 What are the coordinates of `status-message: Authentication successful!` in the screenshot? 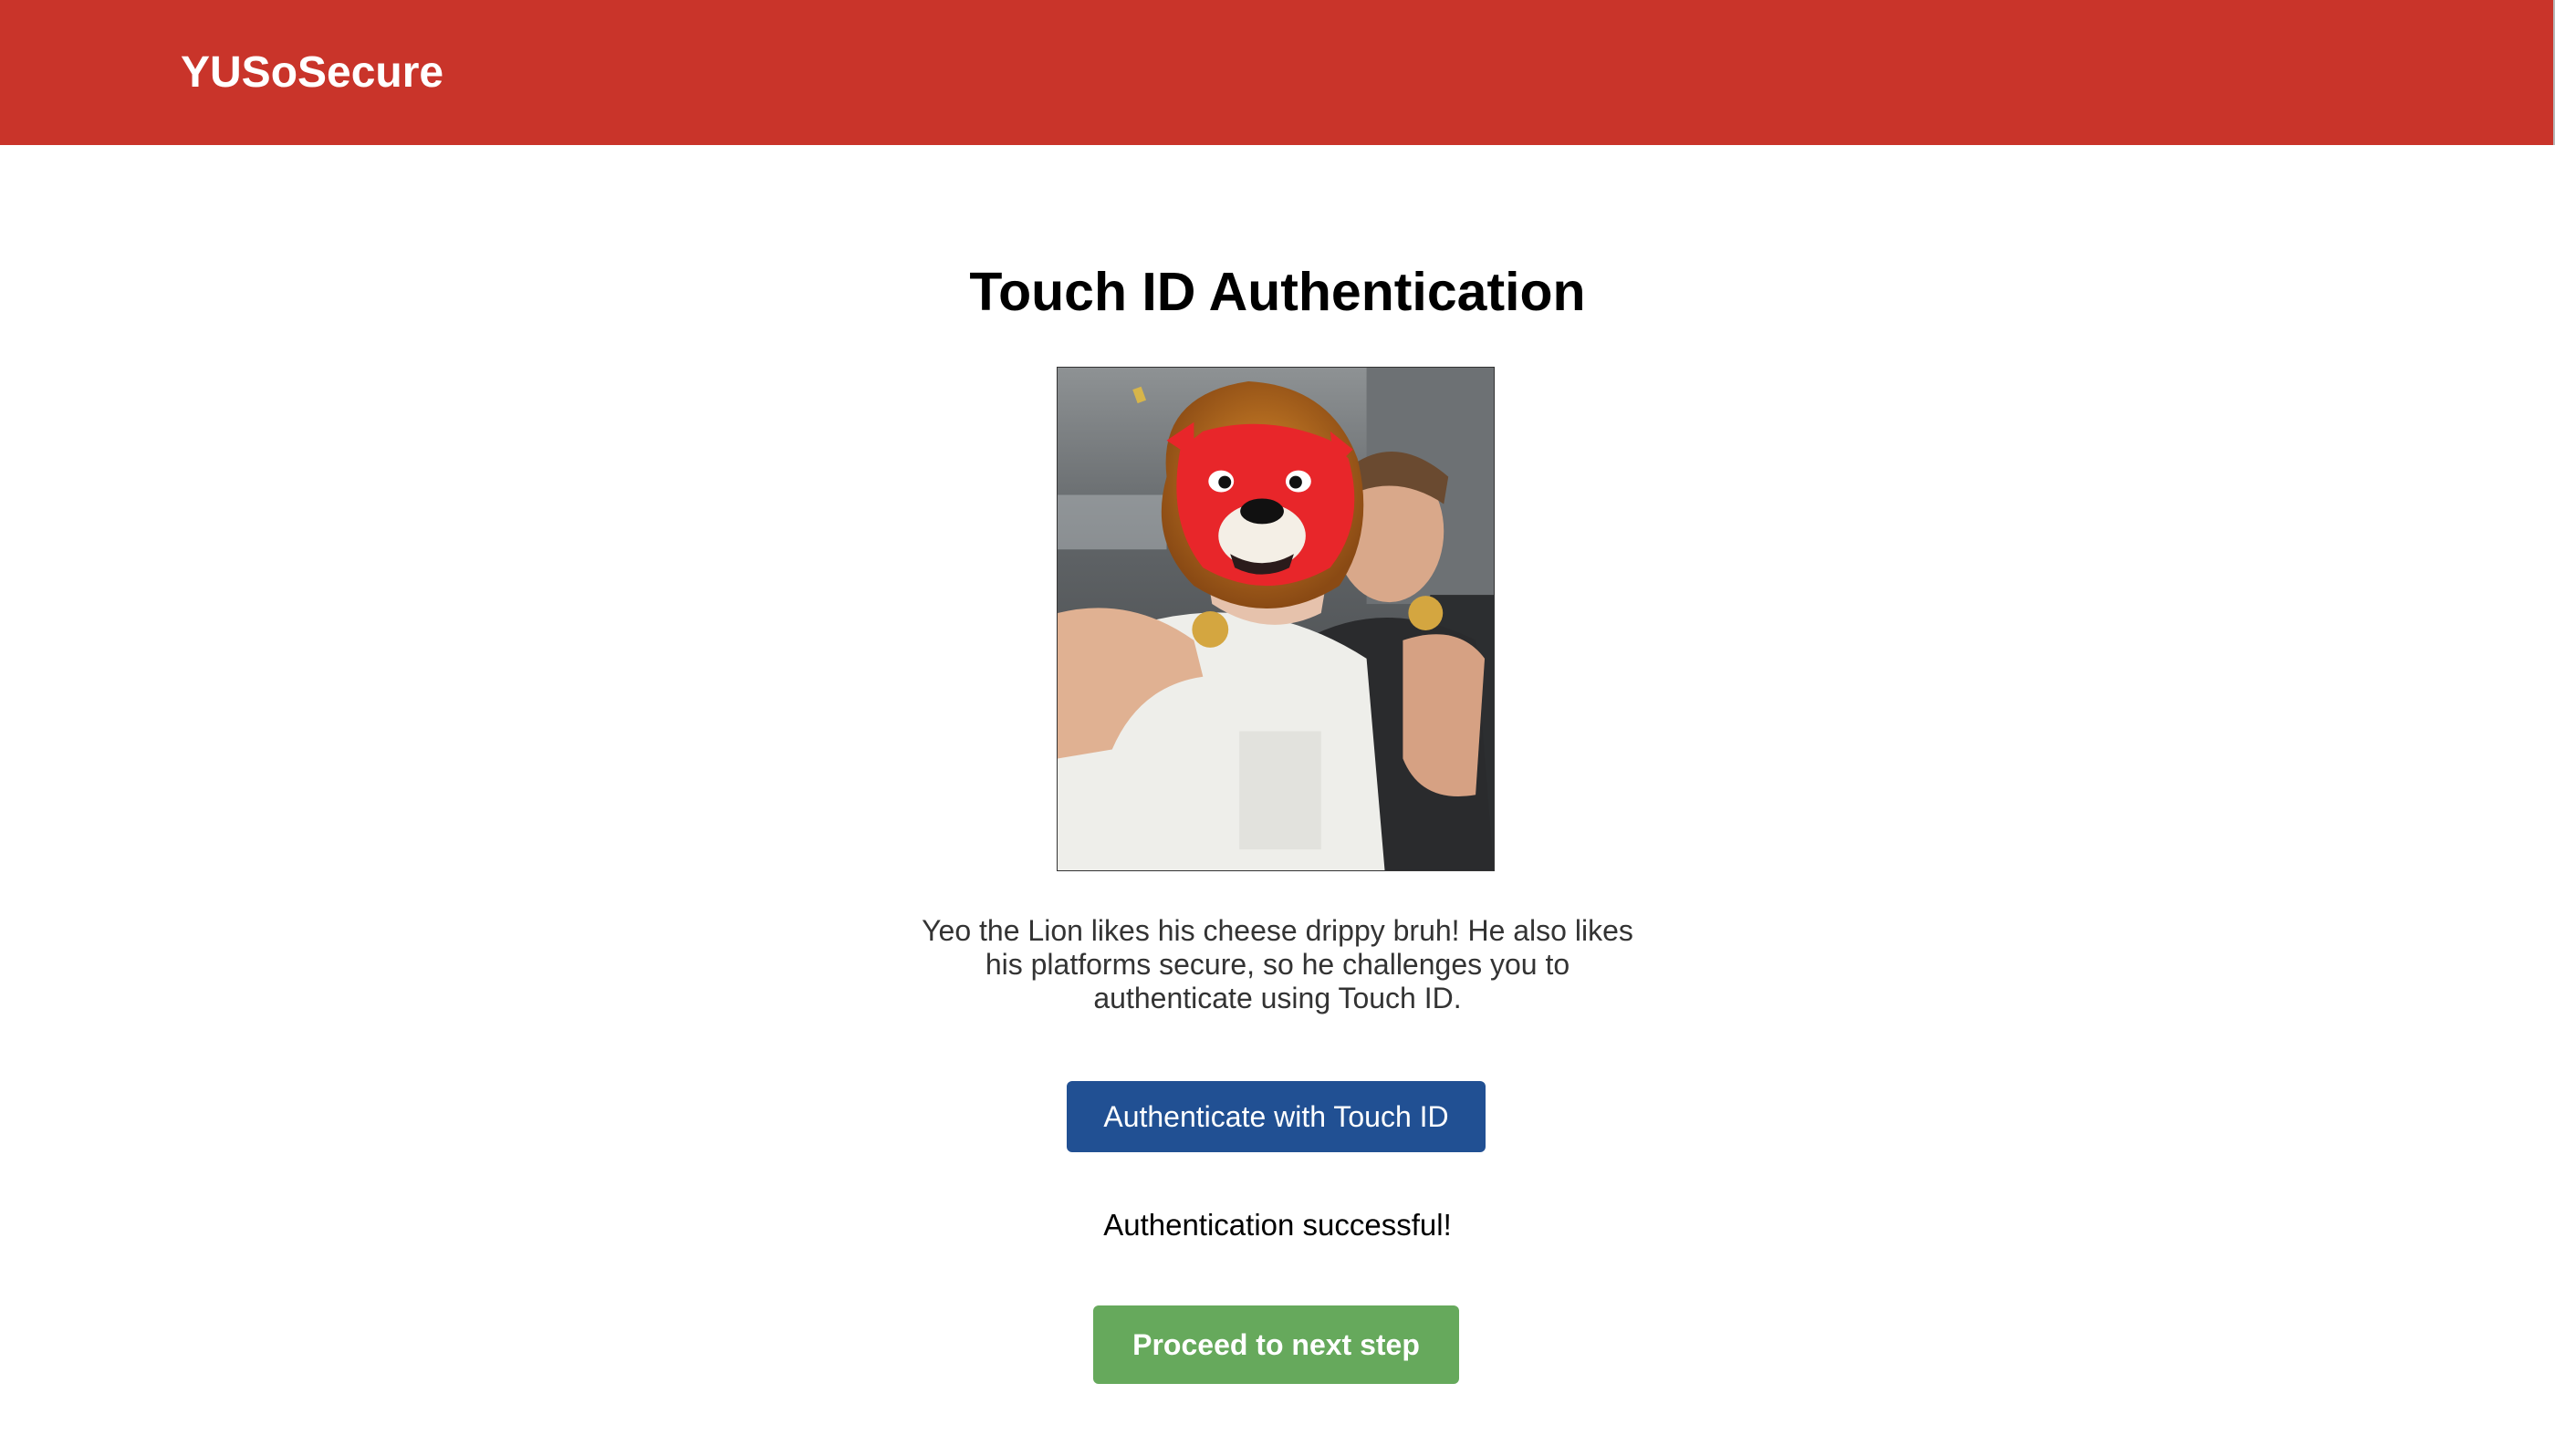 It's located at (1277, 1225).